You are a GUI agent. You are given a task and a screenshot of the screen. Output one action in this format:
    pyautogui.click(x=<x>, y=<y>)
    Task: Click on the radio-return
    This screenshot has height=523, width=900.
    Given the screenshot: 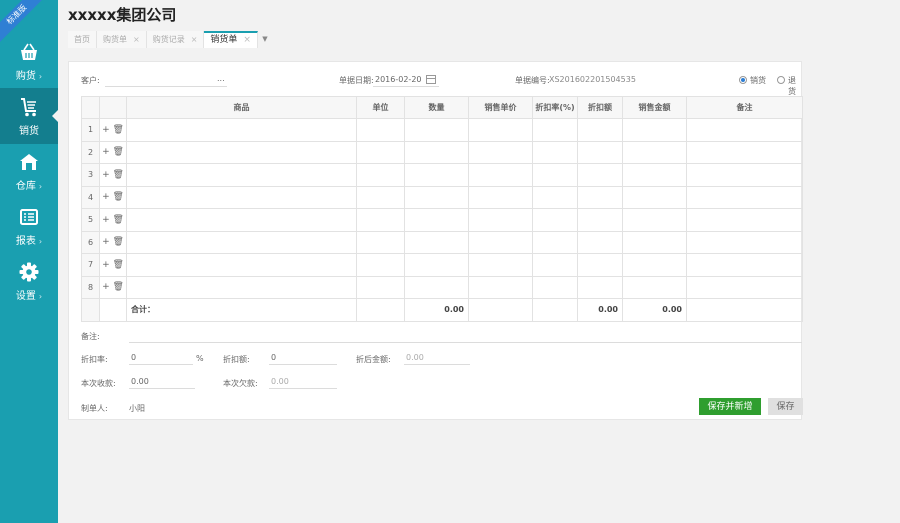 What is the action you would take?
    pyautogui.click(x=781, y=80)
    